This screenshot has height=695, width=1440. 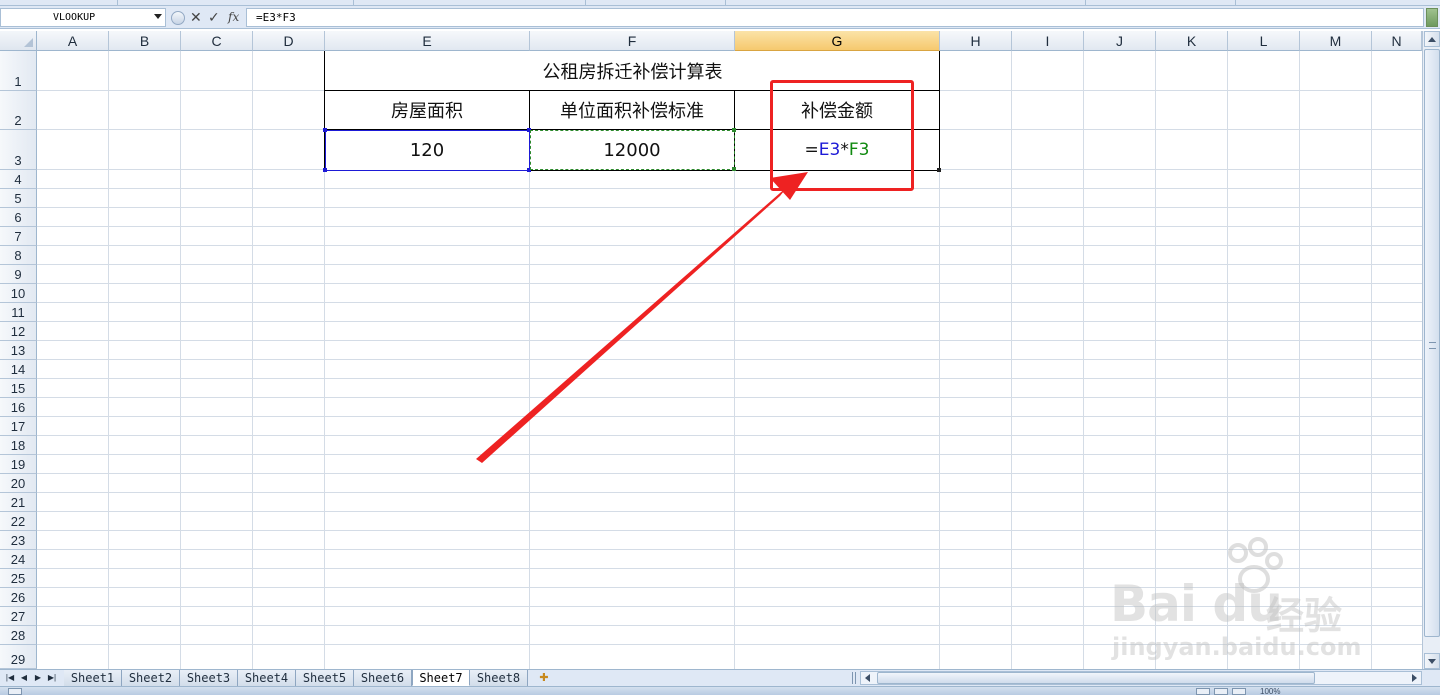 I want to click on sheet-tab-4: Sheet4, so click(x=267, y=678).